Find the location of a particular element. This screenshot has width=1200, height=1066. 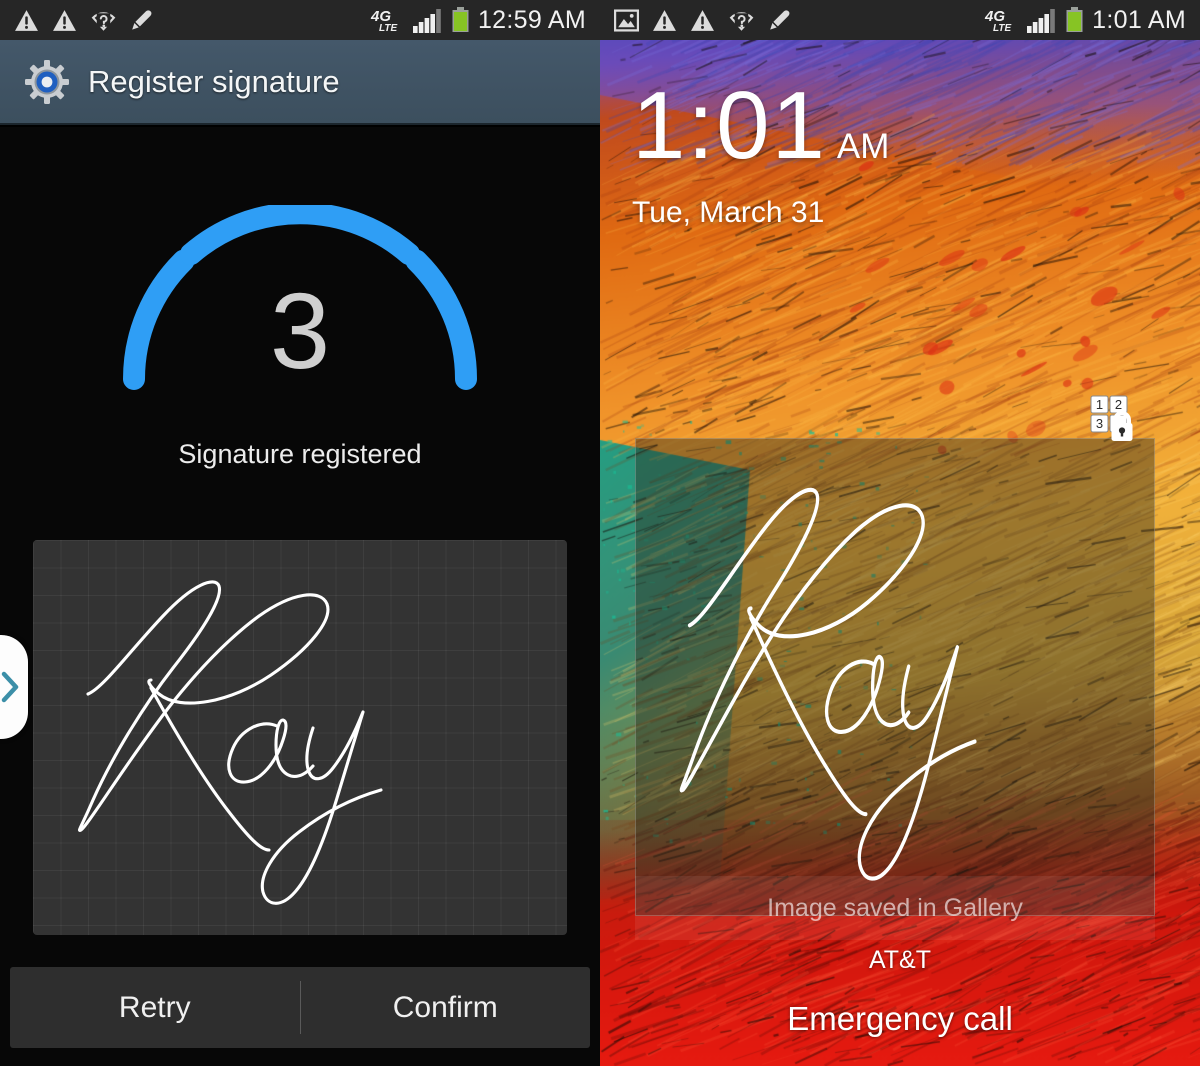

toast-message: Image saved in Gallery is located at coordinates (895, 908).